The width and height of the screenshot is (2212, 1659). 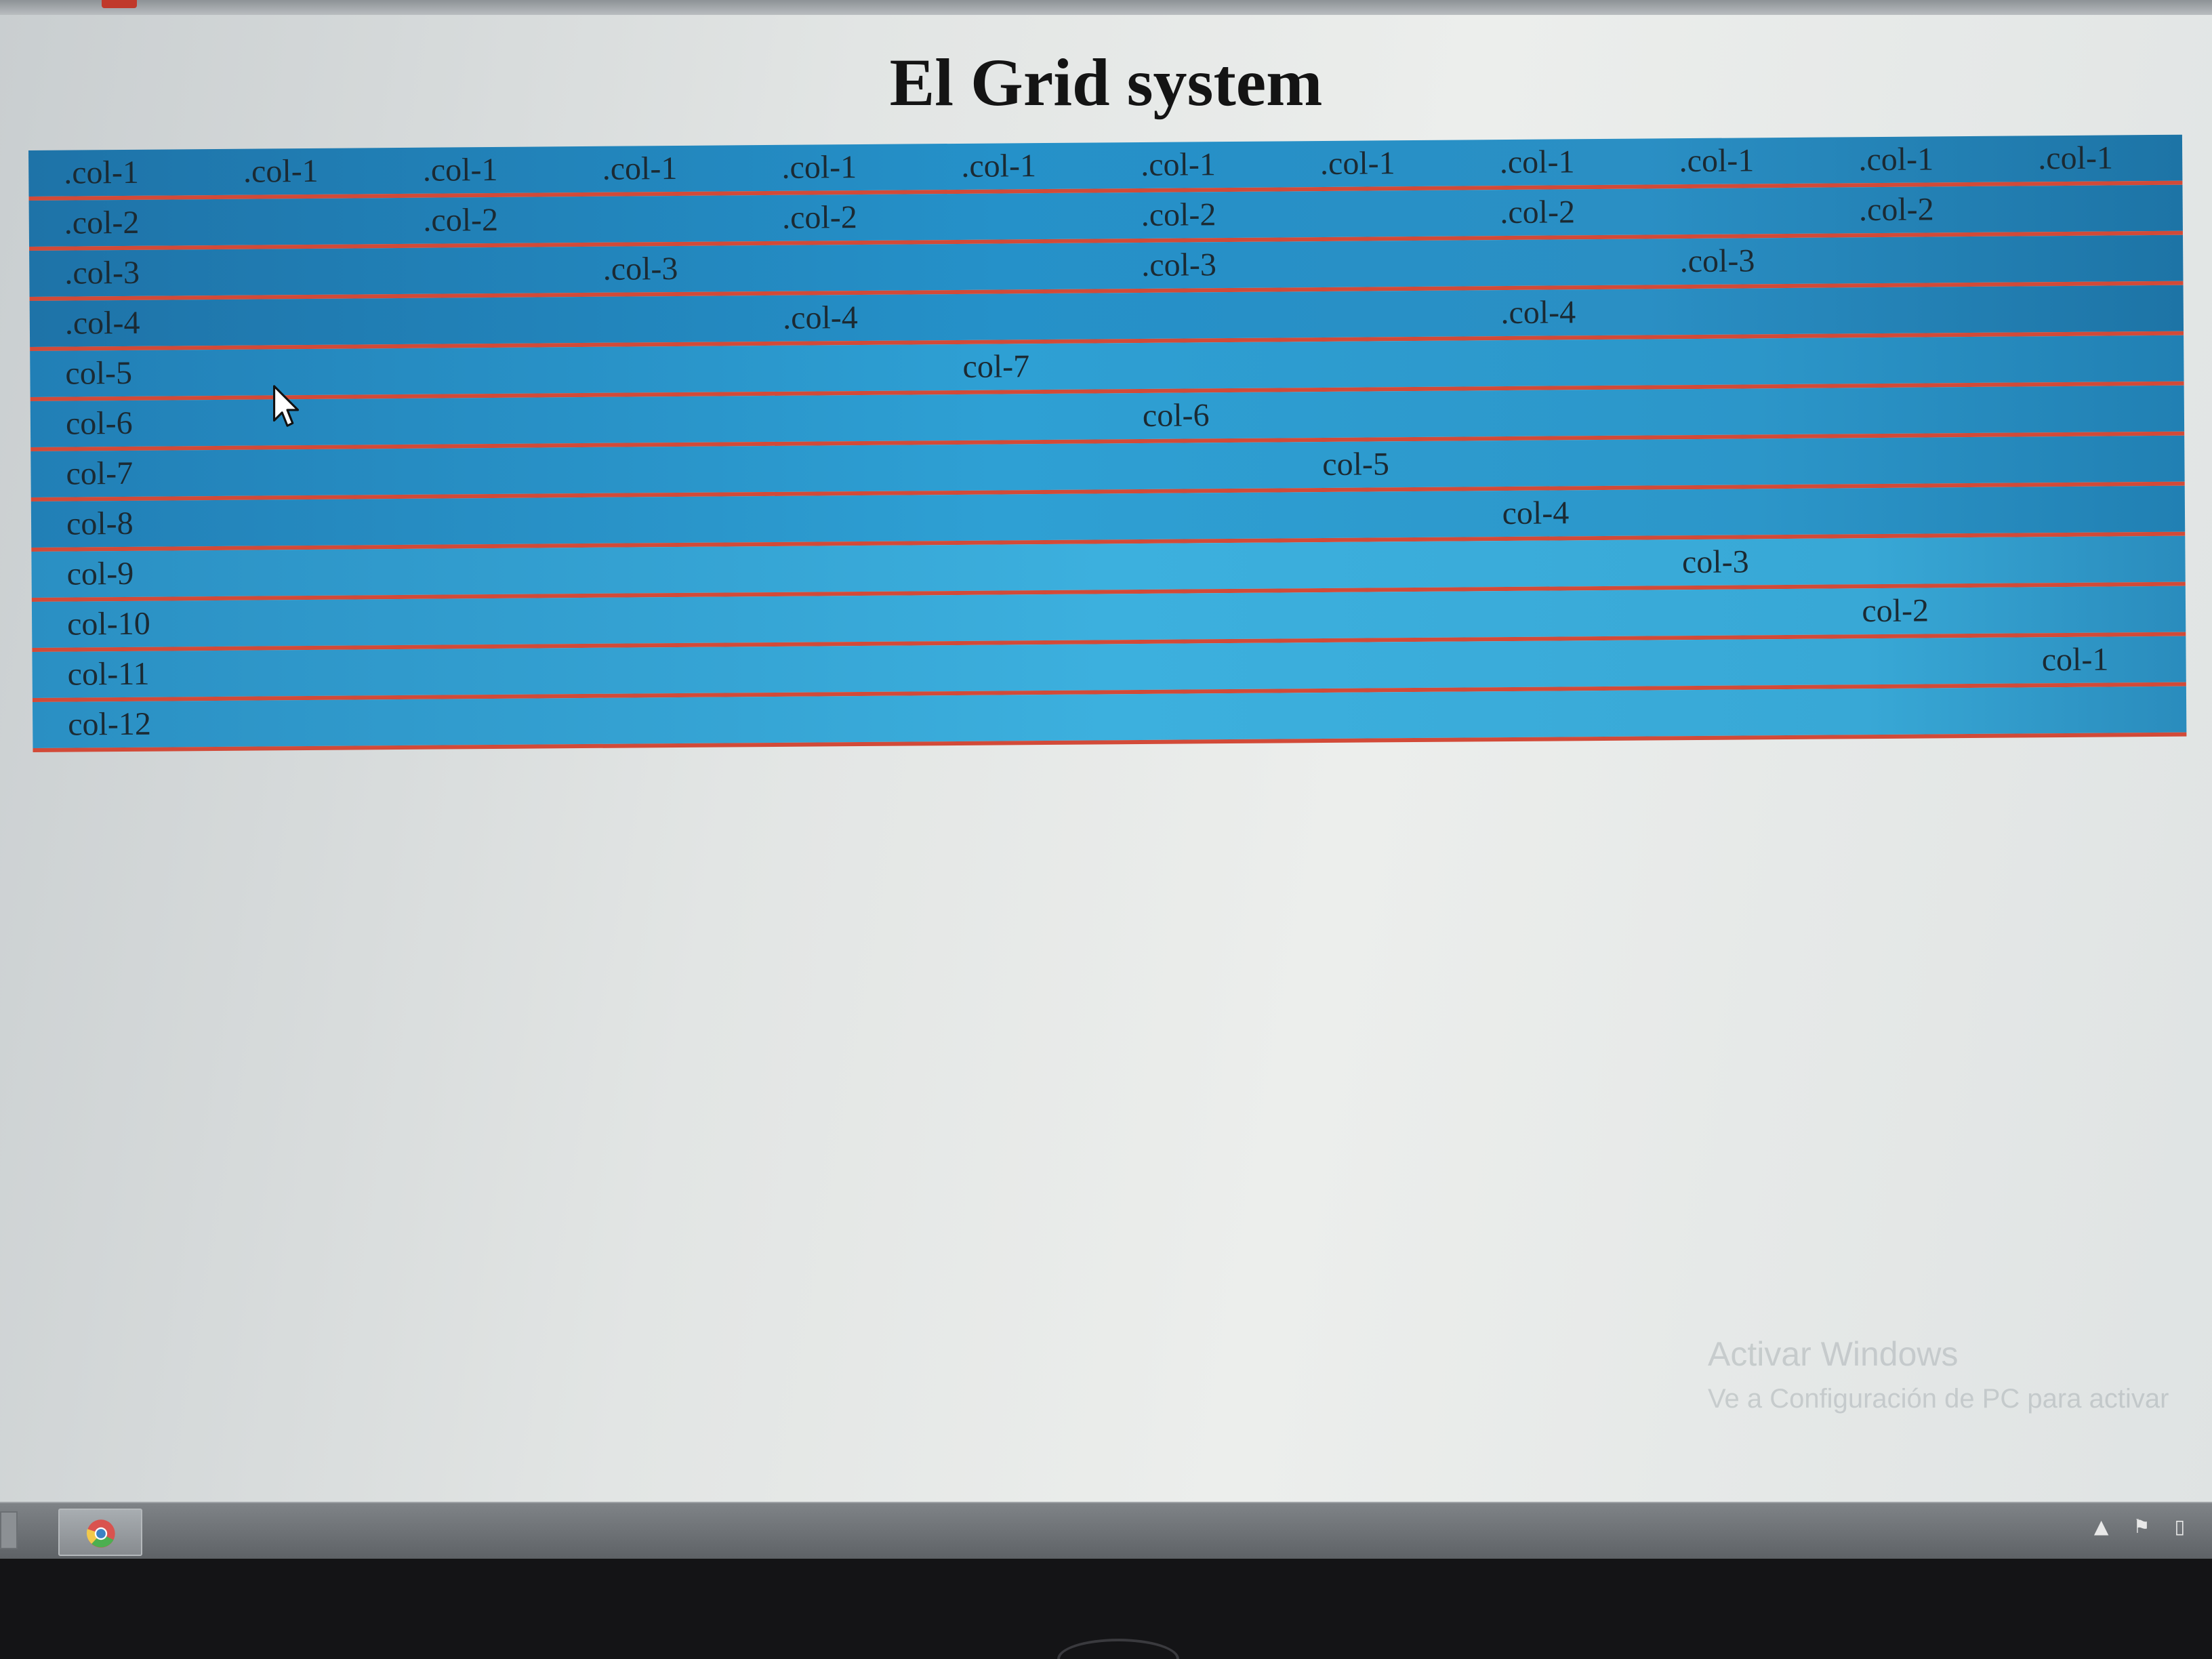 What do you see at coordinates (1106, 82) in the screenshot?
I see `page-title: El Grid system` at bounding box center [1106, 82].